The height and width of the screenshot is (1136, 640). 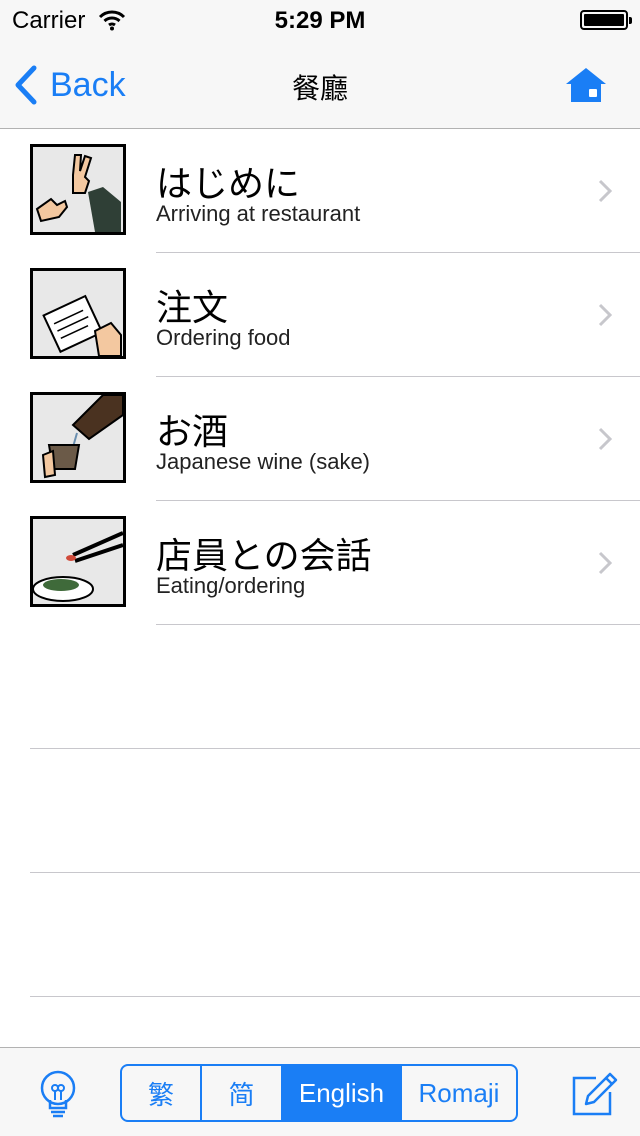 I want to click on row-title: 店員との会話, so click(x=264, y=556).